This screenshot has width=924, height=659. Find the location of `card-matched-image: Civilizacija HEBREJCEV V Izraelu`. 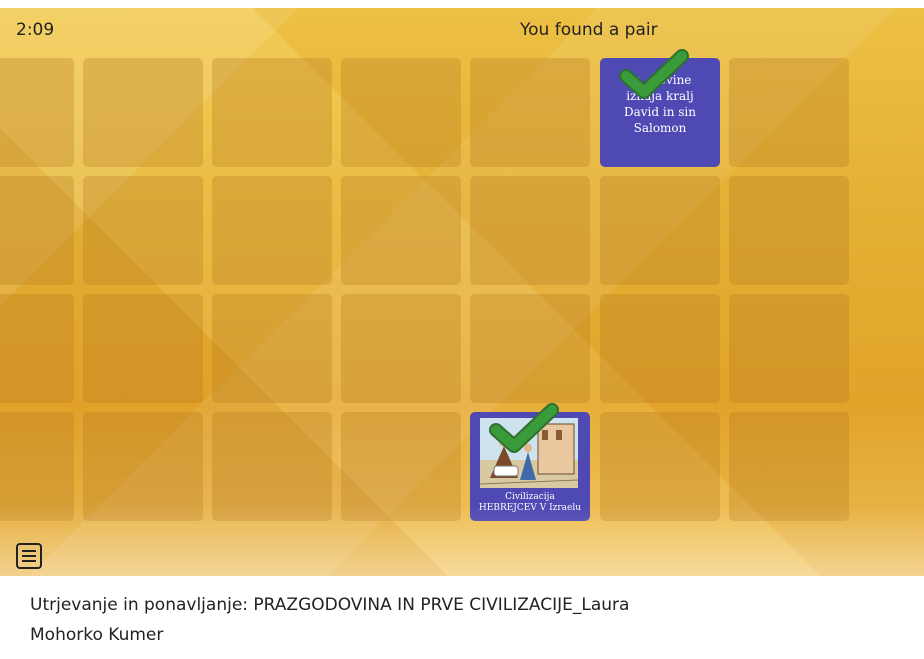

card-matched-image: Civilizacija HEBREJCEV V Izraelu is located at coordinates (530, 462).